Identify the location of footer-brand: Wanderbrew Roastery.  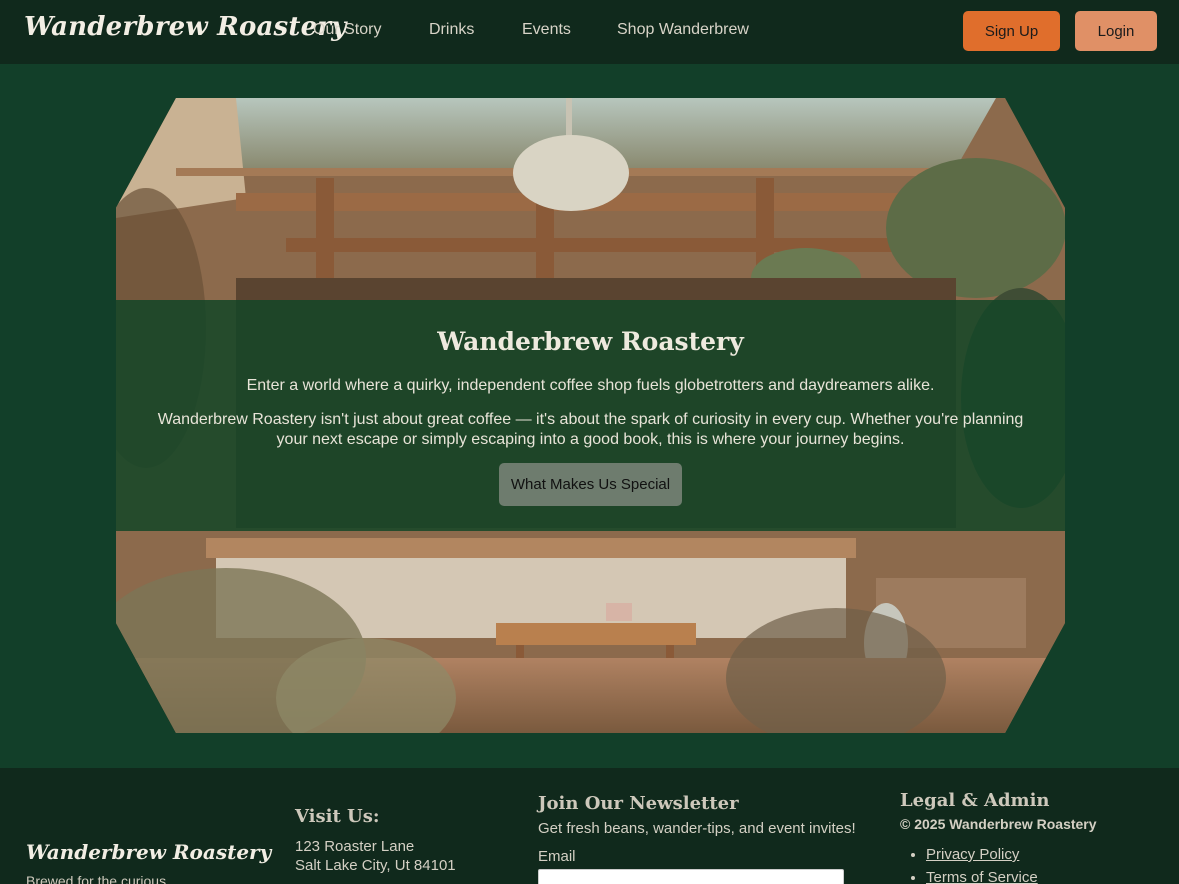
(148, 852).